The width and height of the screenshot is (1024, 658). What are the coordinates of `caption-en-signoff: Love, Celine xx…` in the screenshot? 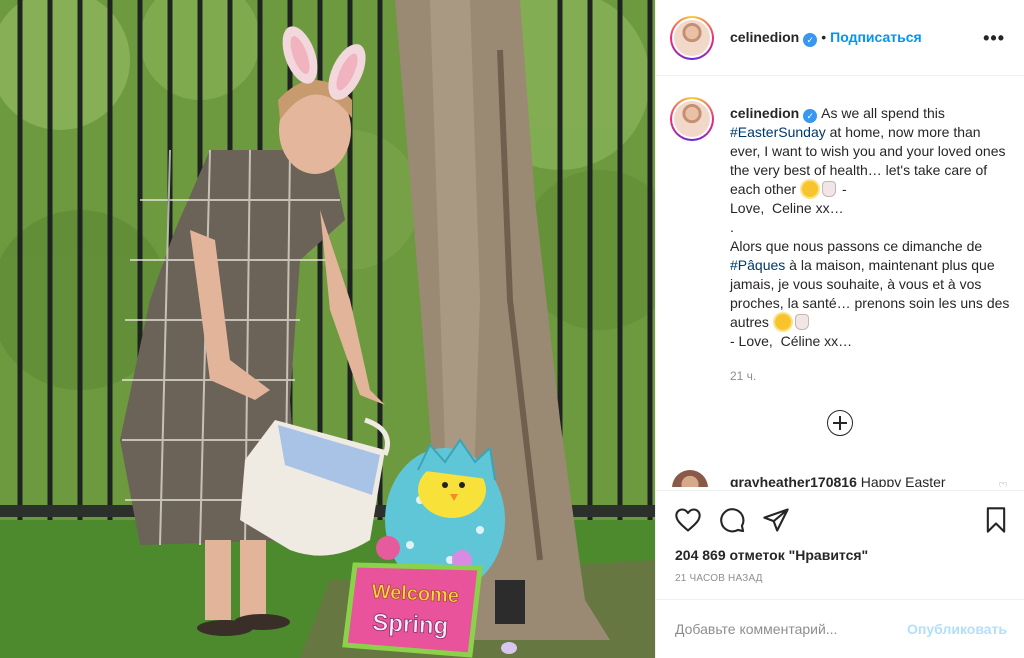 It's located at (787, 208).